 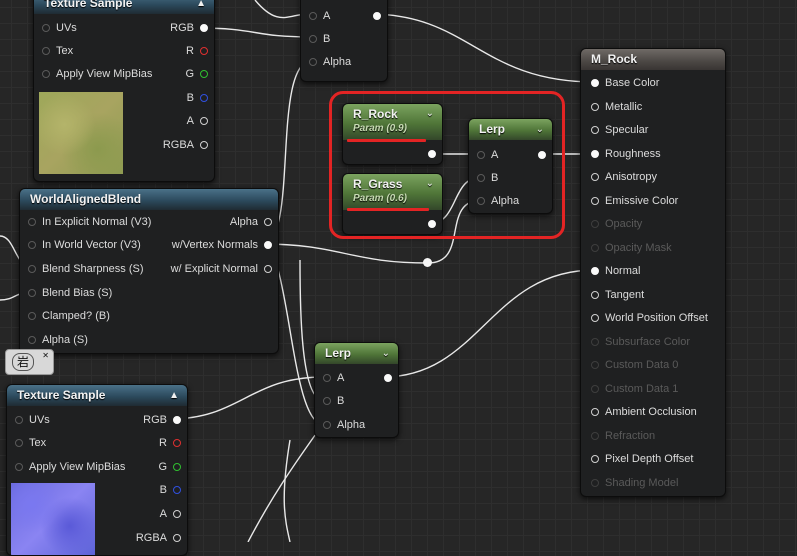 I want to click on node-header: M_Rock, so click(x=653, y=59).